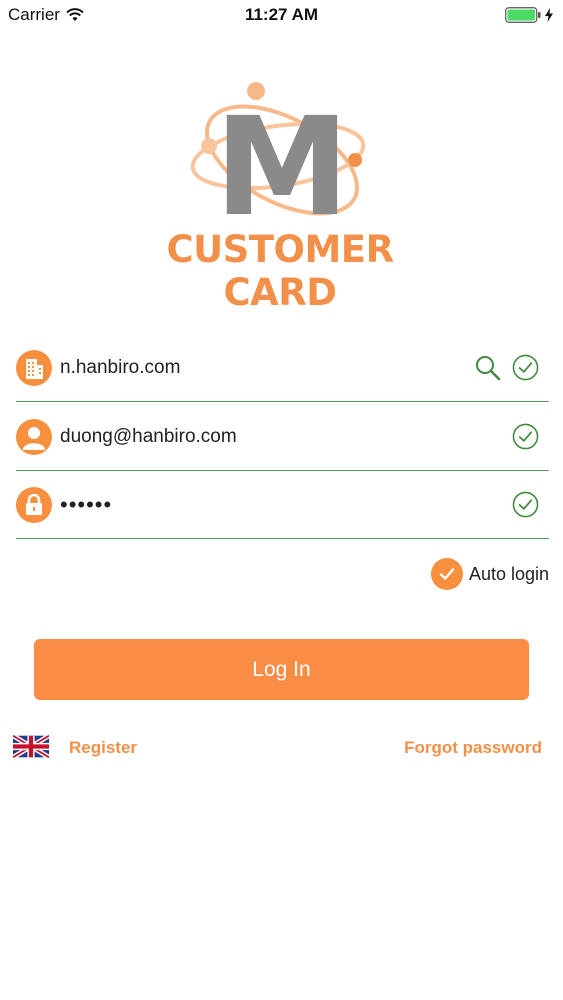  I want to click on battery-icon, so click(523, 15).